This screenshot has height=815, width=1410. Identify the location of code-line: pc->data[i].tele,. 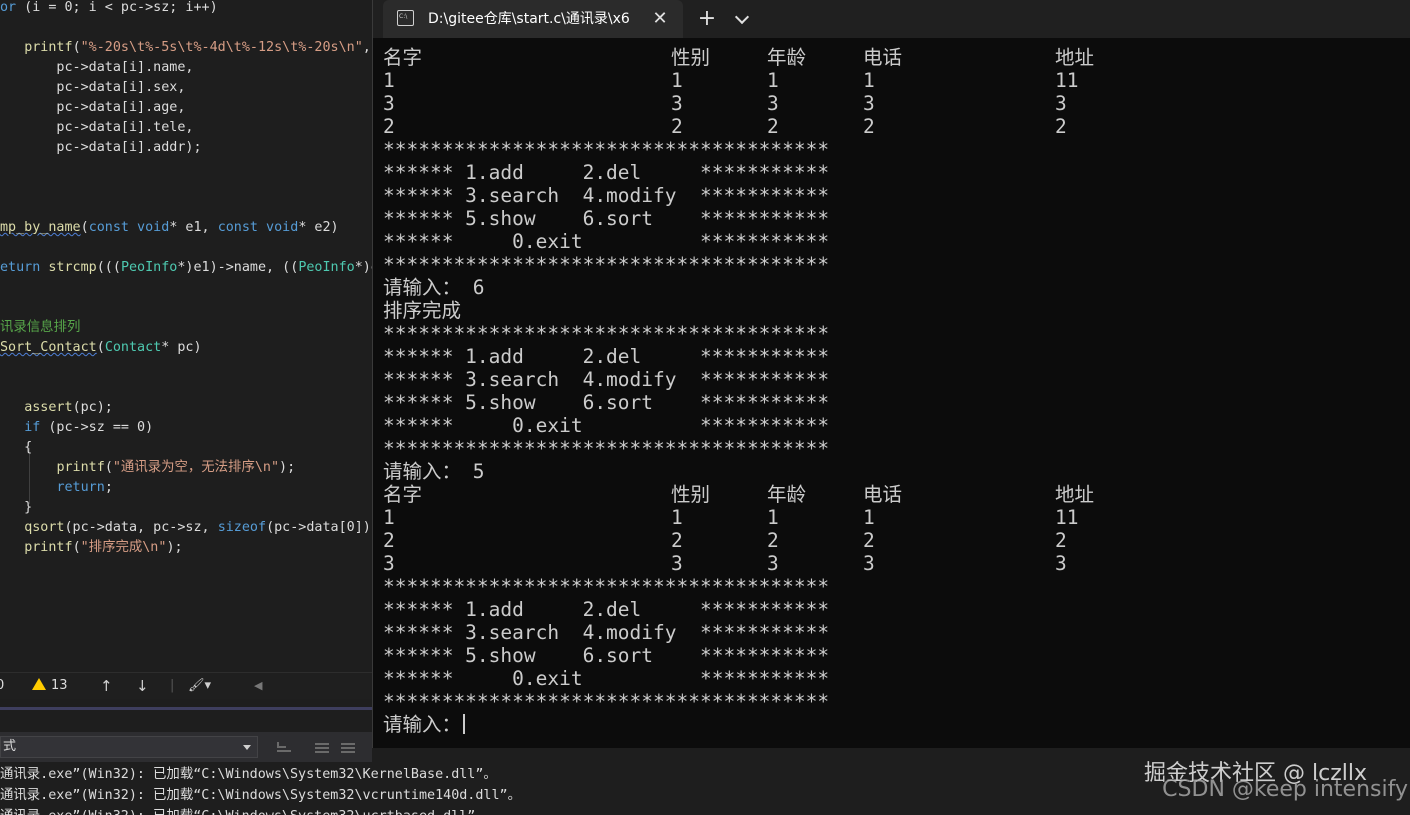
(97, 127).